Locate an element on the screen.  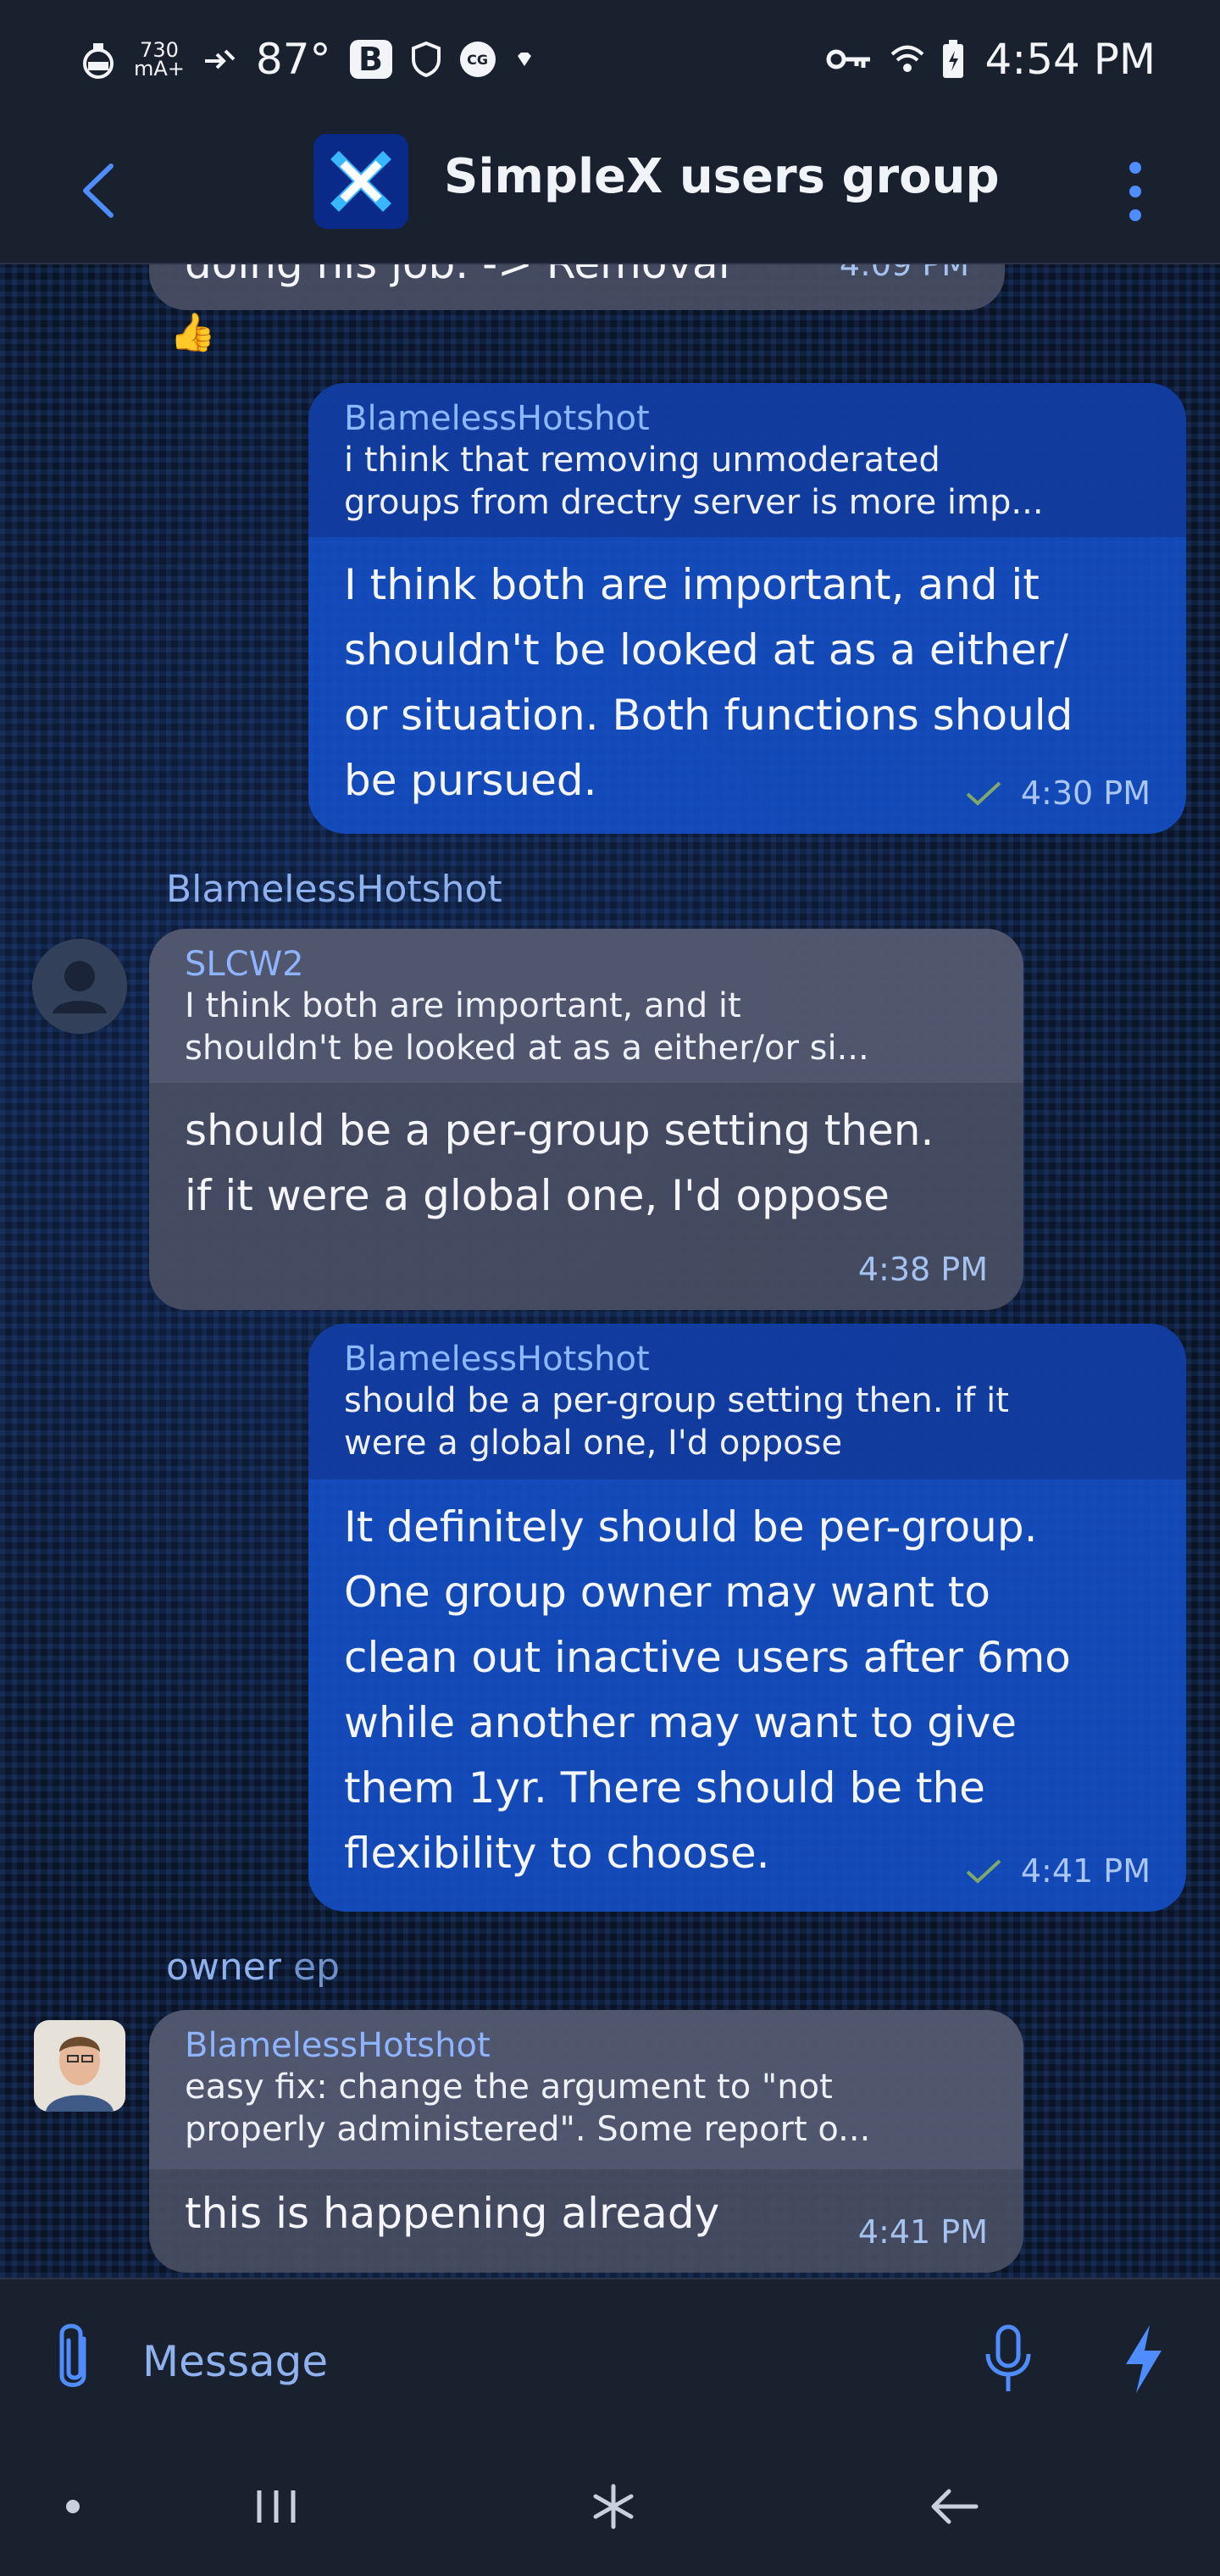
shield-icon is located at coordinates (426, 59).